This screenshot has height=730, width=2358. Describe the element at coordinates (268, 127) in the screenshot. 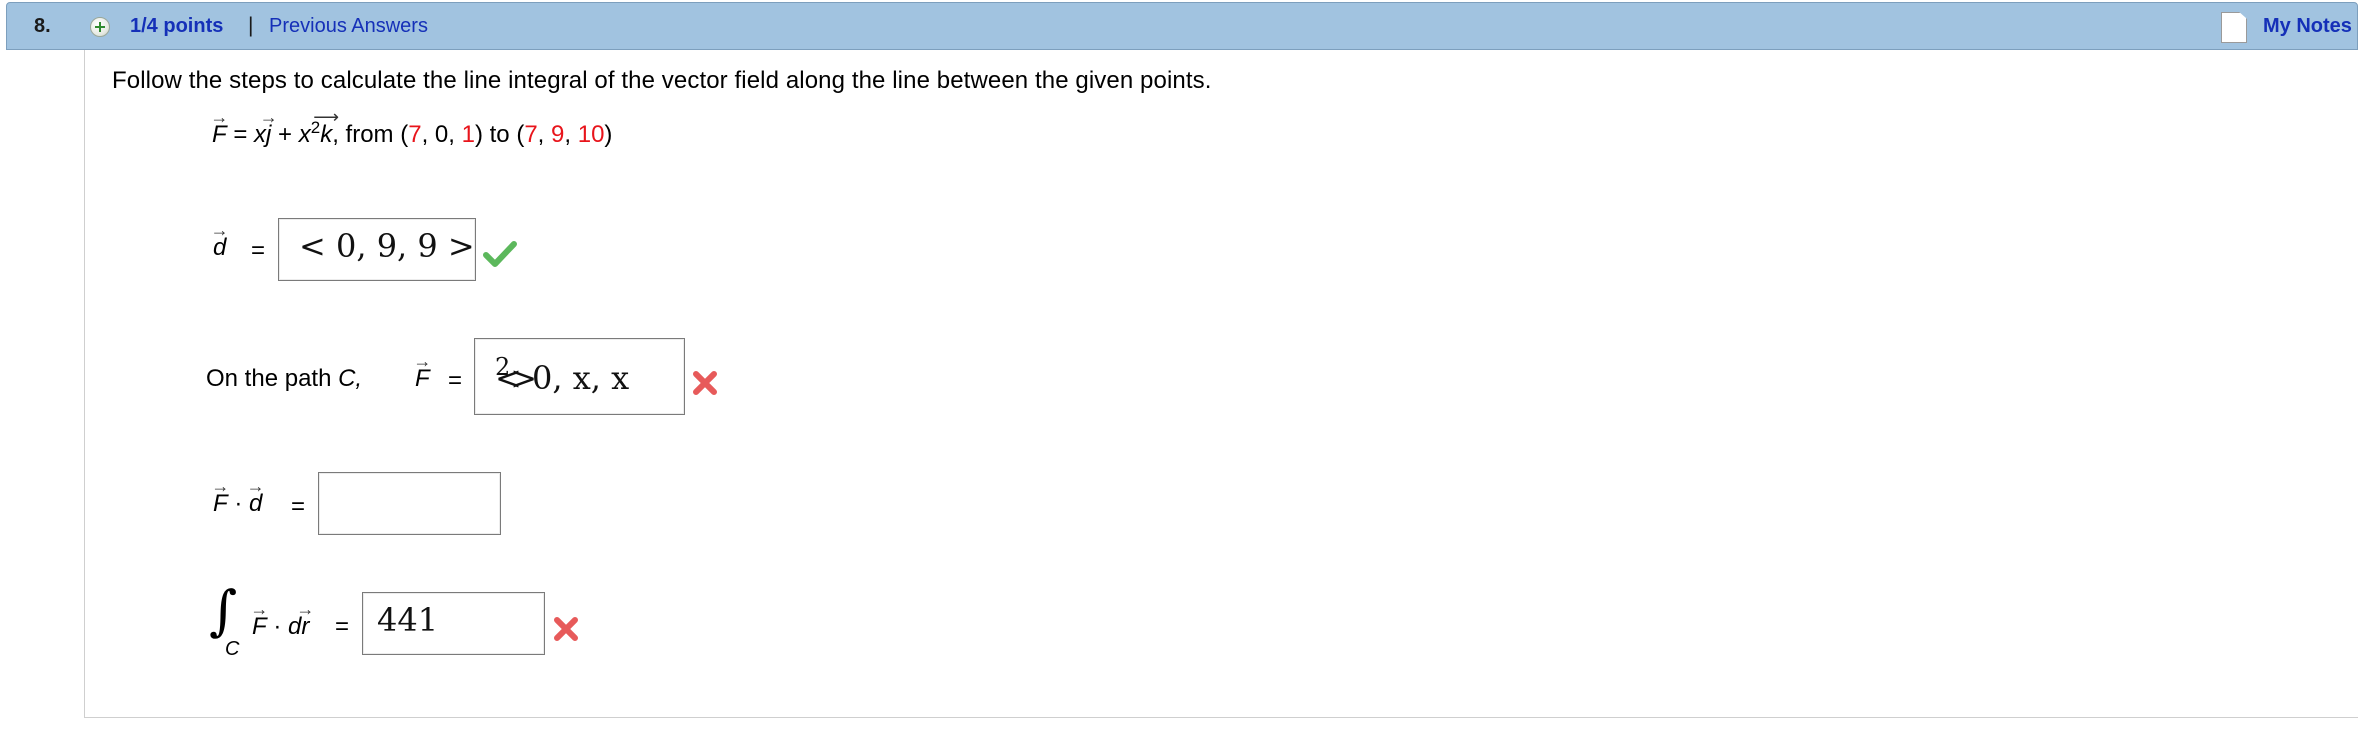

I see `vector-j: → j` at that location.